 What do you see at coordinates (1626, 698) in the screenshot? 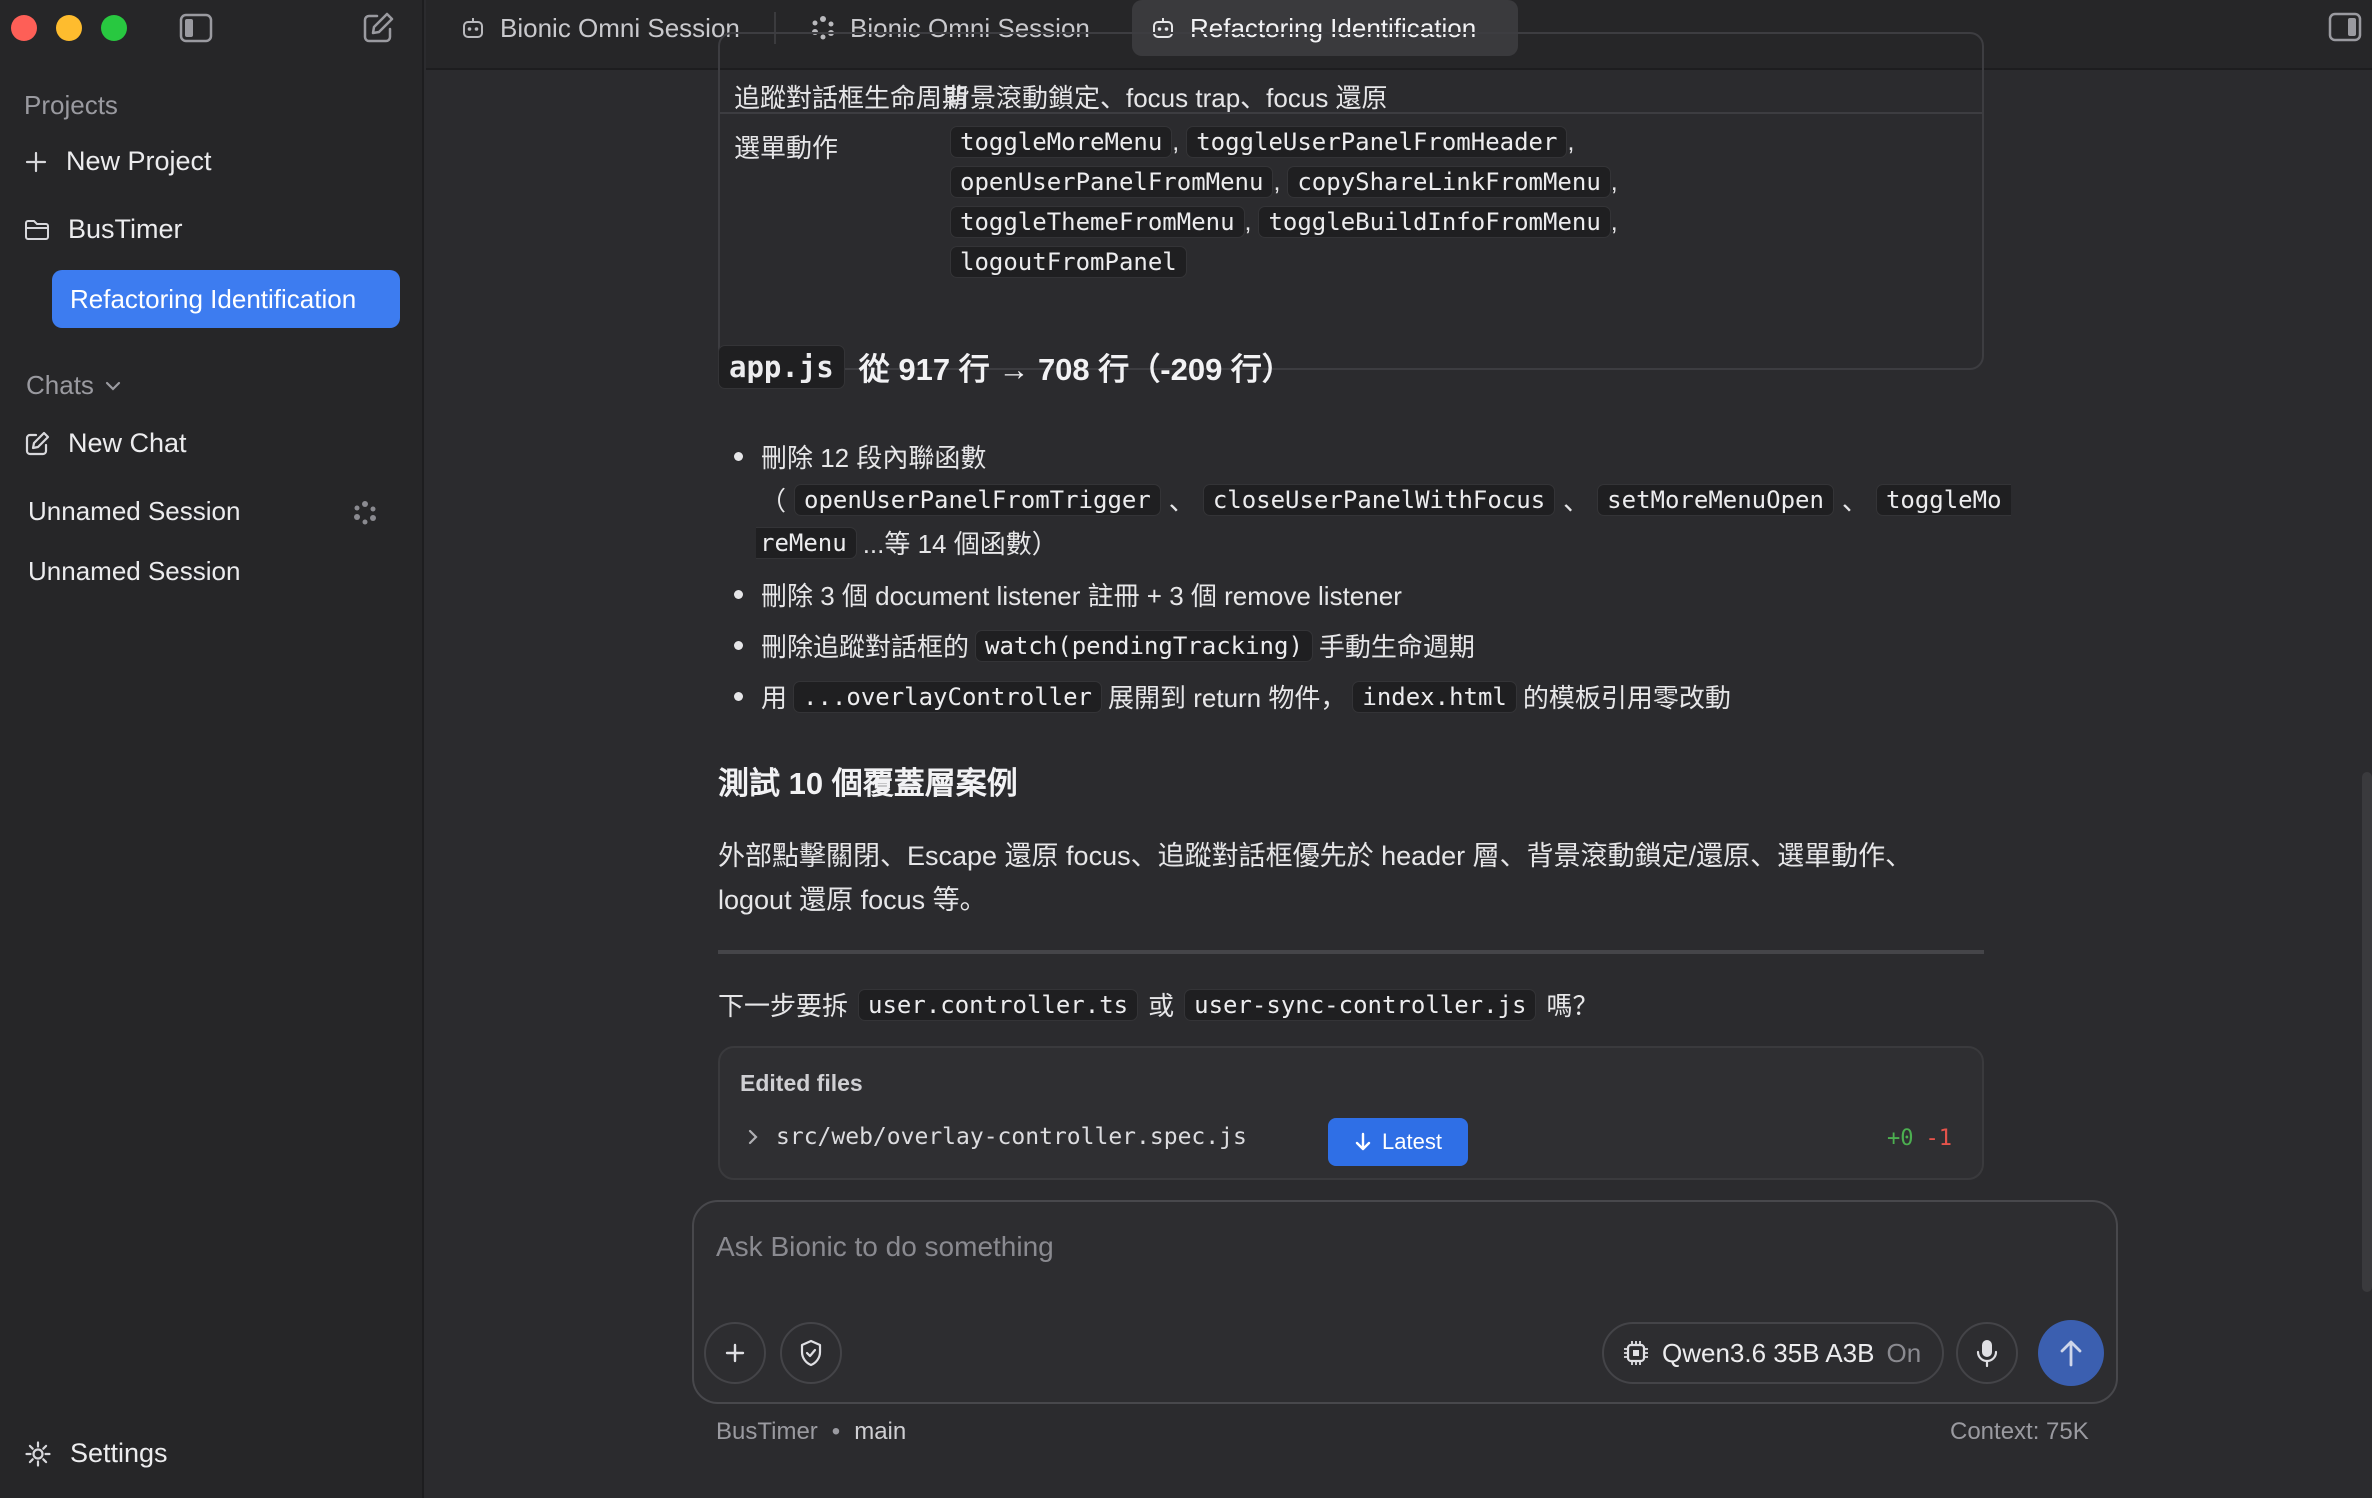
I see `list-item-text: 的模板引用零改動` at bounding box center [1626, 698].